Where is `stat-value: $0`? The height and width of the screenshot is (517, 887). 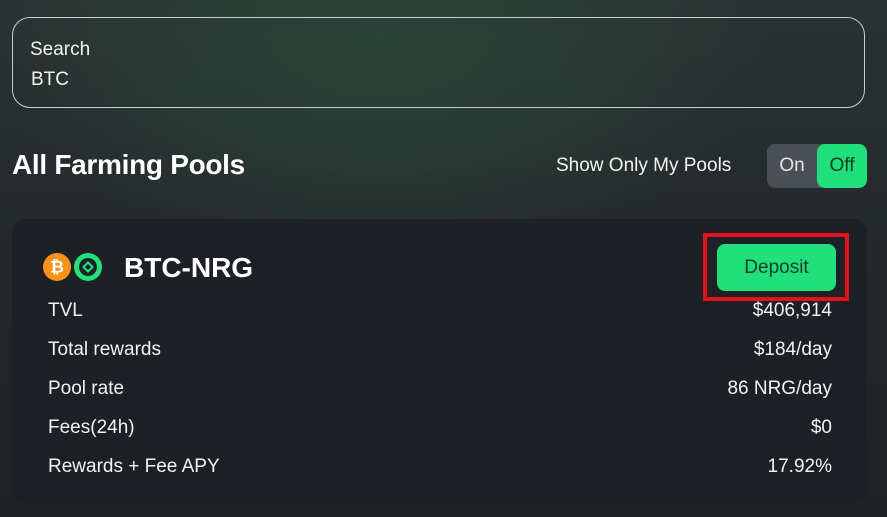 stat-value: $0 is located at coordinates (821, 427).